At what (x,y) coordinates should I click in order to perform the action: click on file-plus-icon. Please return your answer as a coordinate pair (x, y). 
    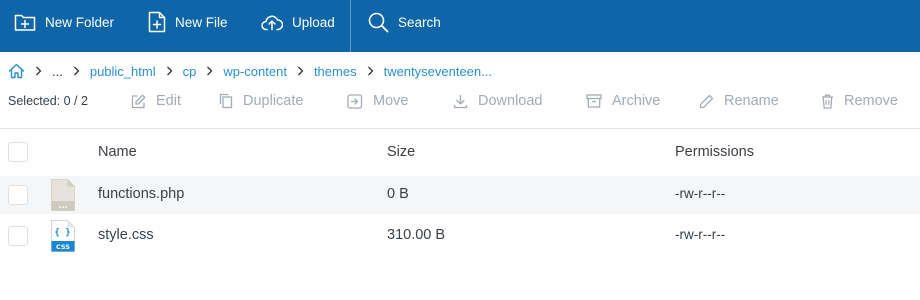
    Looking at the image, I should click on (157, 22).